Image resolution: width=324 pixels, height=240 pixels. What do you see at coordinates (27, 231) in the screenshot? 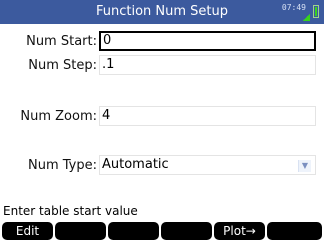
I see `edit-softkey: Edit` at bounding box center [27, 231].